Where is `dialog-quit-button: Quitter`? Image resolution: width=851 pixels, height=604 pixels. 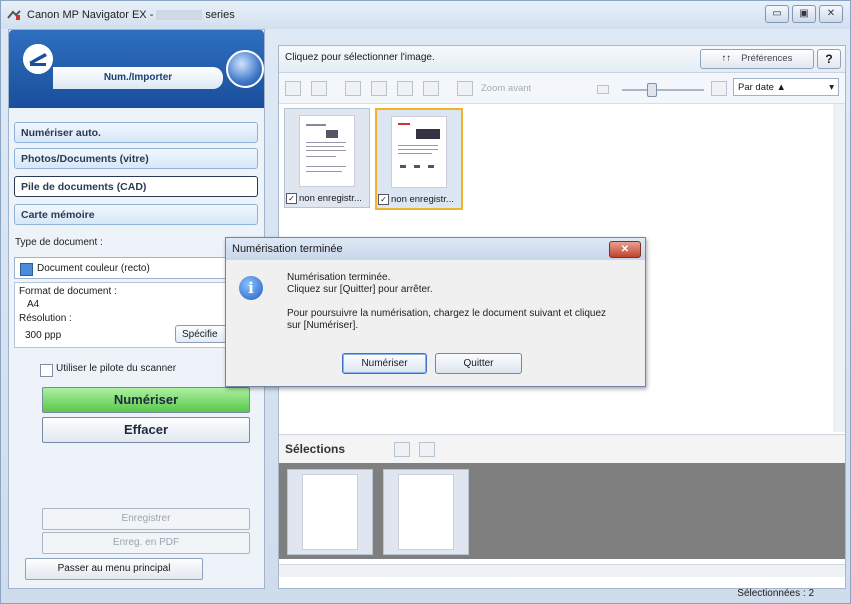
dialog-quit-button: Quitter is located at coordinates (478, 363).